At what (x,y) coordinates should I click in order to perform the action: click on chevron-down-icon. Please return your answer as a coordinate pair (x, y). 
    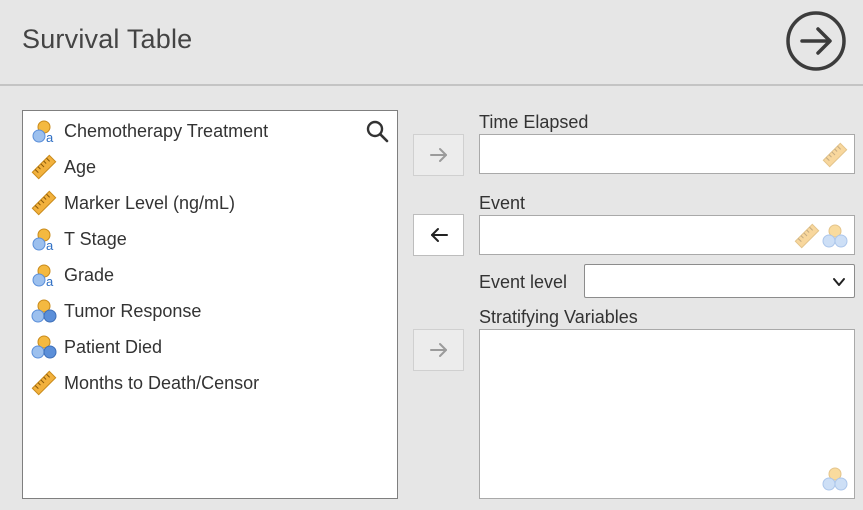
    Looking at the image, I should click on (839, 282).